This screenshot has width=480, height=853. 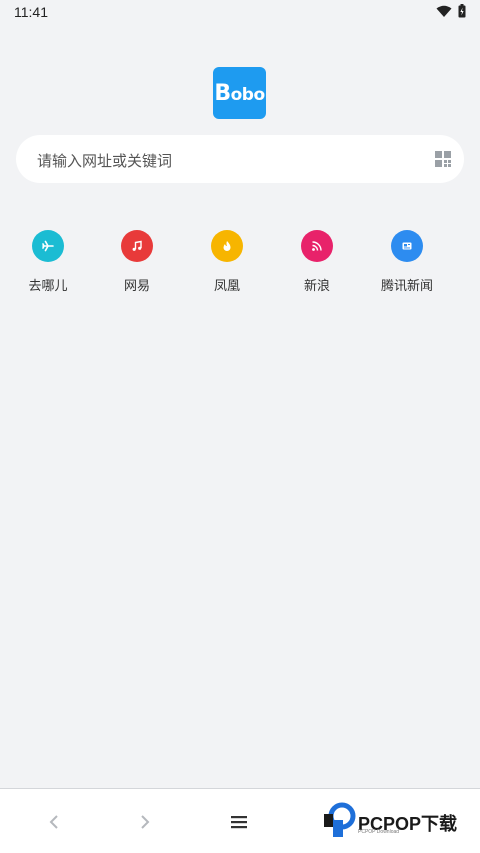 I want to click on shortcut-tencent-news: 腾讯新闻, so click(x=407, y=262).